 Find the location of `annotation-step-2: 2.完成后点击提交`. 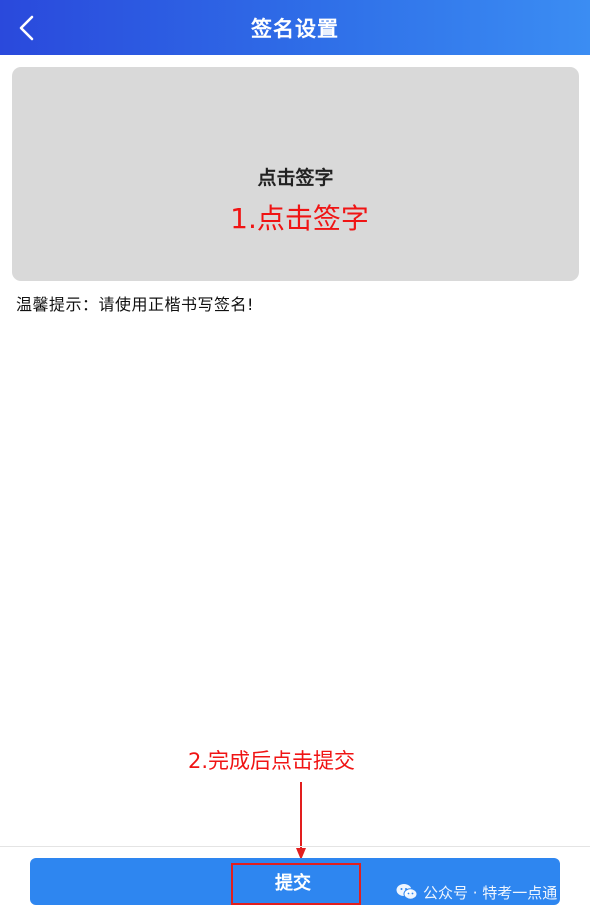

annotation-step-2: 2.完成后点击提交 is located at coordinates (272, 761).